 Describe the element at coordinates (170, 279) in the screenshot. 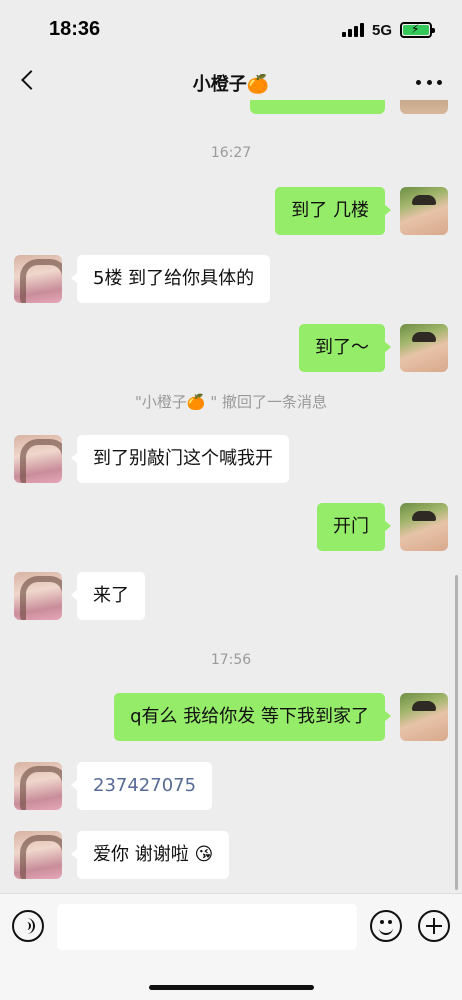

I see `message-bubble-received: 5楼 到了给你具体的` at that location.